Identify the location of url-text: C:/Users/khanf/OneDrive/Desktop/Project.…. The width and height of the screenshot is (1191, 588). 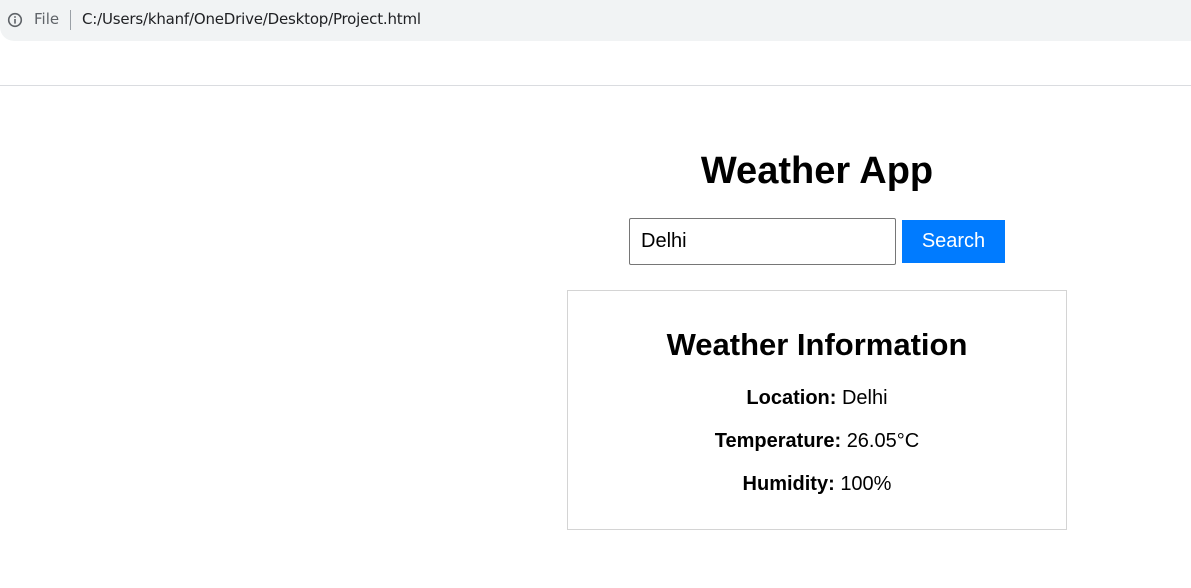
(251, 19).